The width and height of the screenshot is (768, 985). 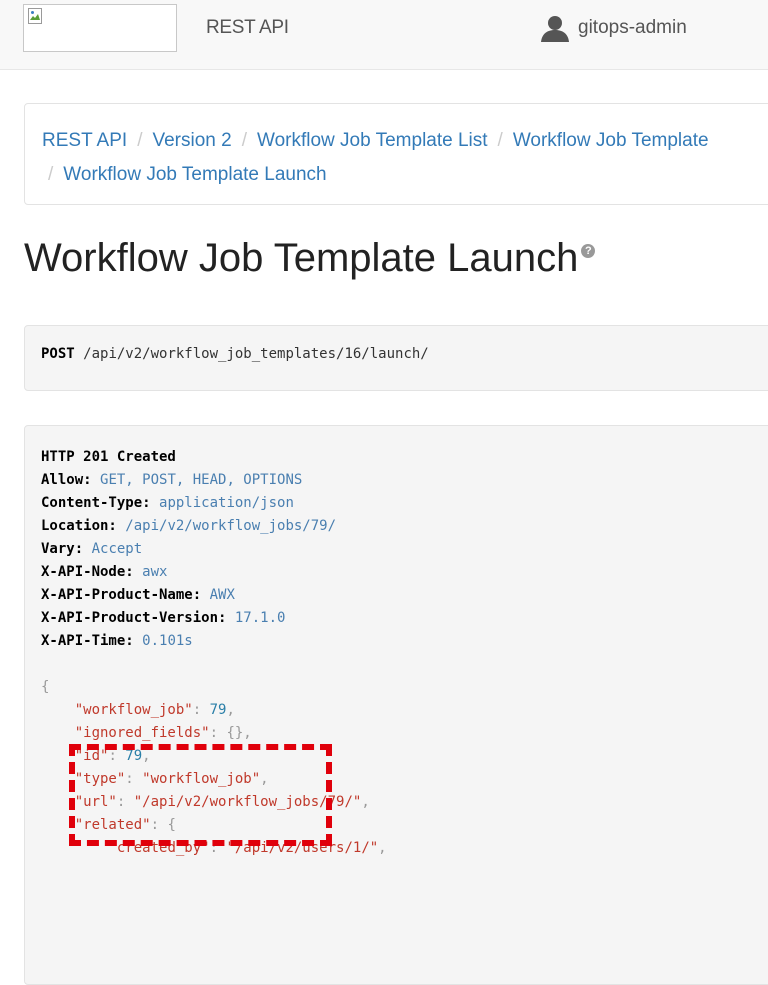 I want to click on page-title-text: Workflow Job Template Launch, so click(x=301, y=258).